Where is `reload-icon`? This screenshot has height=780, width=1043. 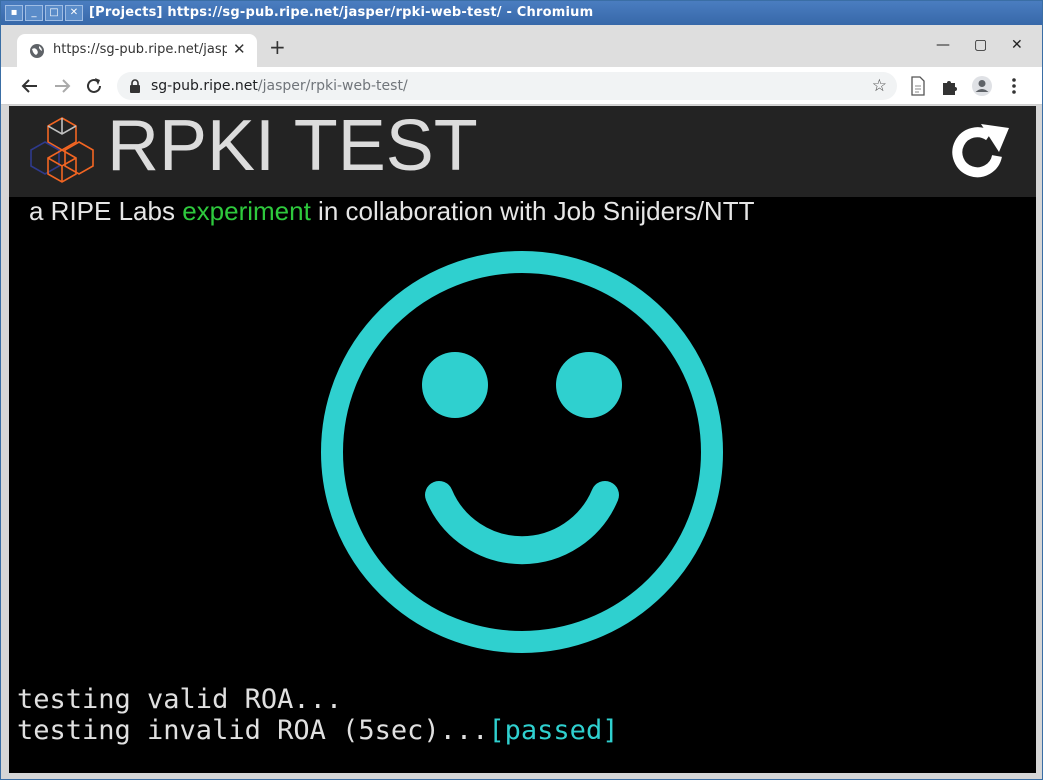
reload-icon is located at coordinates (94, 86).